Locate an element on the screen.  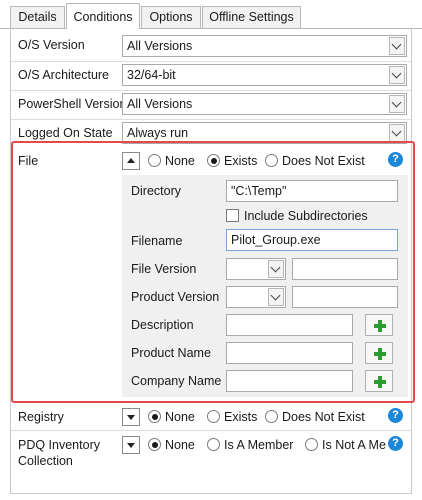
pdq-inventory-expand-button is located at coordinates (131, 445).